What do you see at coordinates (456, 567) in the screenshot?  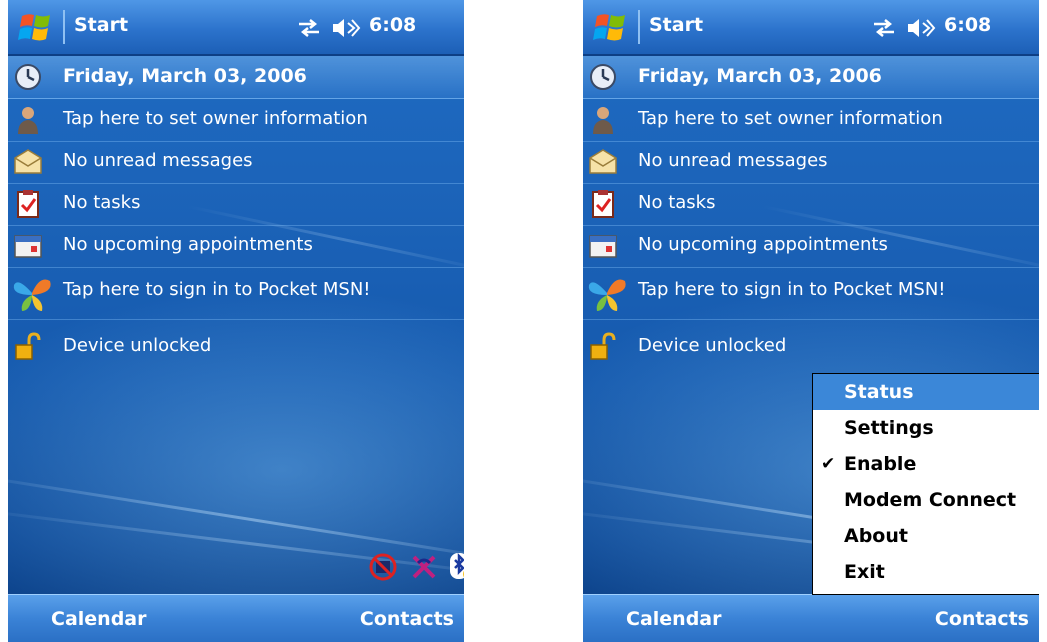 I see `bluetooth-icon` at bounding box center [456, 567].